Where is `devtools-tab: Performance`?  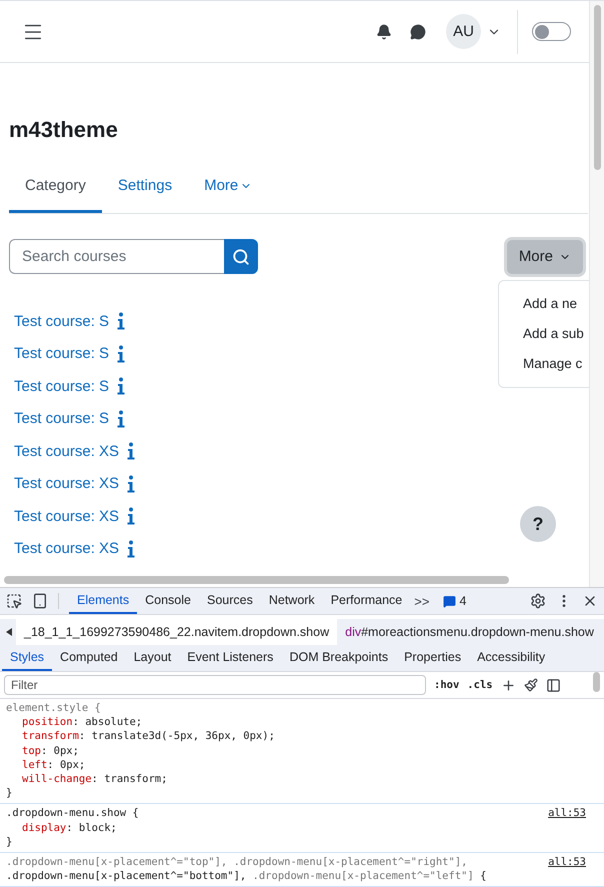
devtools-tab: Performance is located at coordinates (366, 601).